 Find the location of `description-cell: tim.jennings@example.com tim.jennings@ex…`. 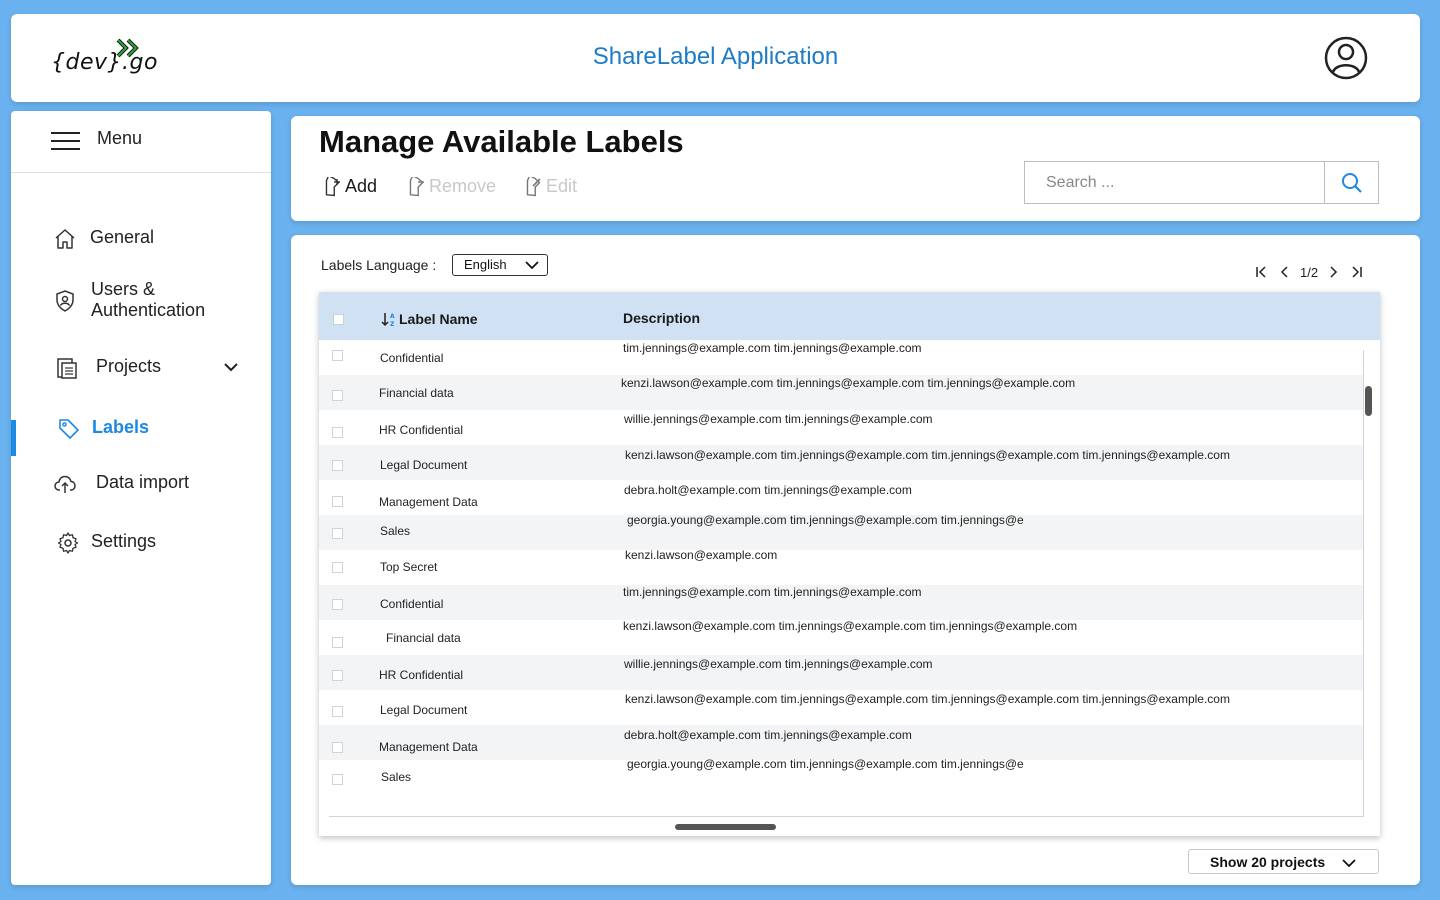

description-cell: tim.jennings@example.com tim.jennings@ex… is located at coordinates (772, 592).